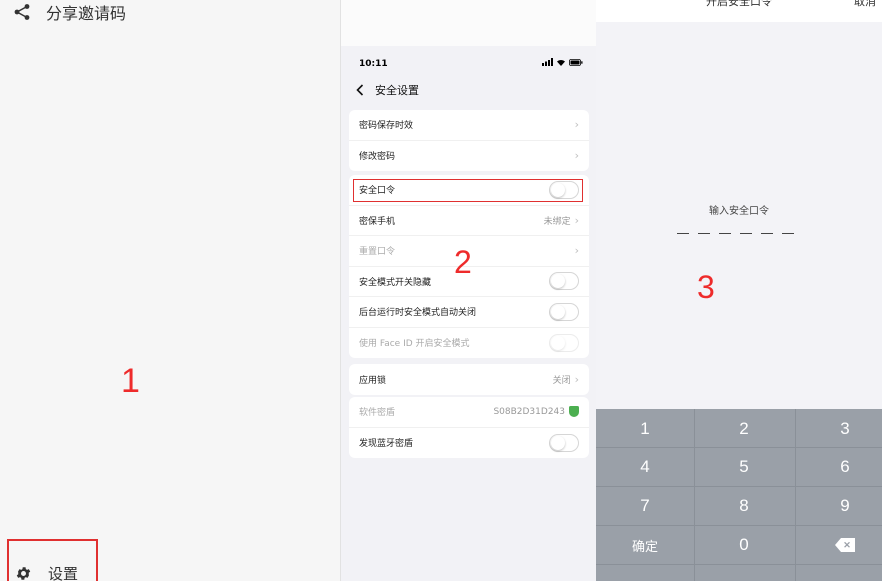 This screenshot has width=882, height=581. Describe the element at coordinates (373, 380) in the screenshot. I see `settings-row-label: 应用锁` at that location.